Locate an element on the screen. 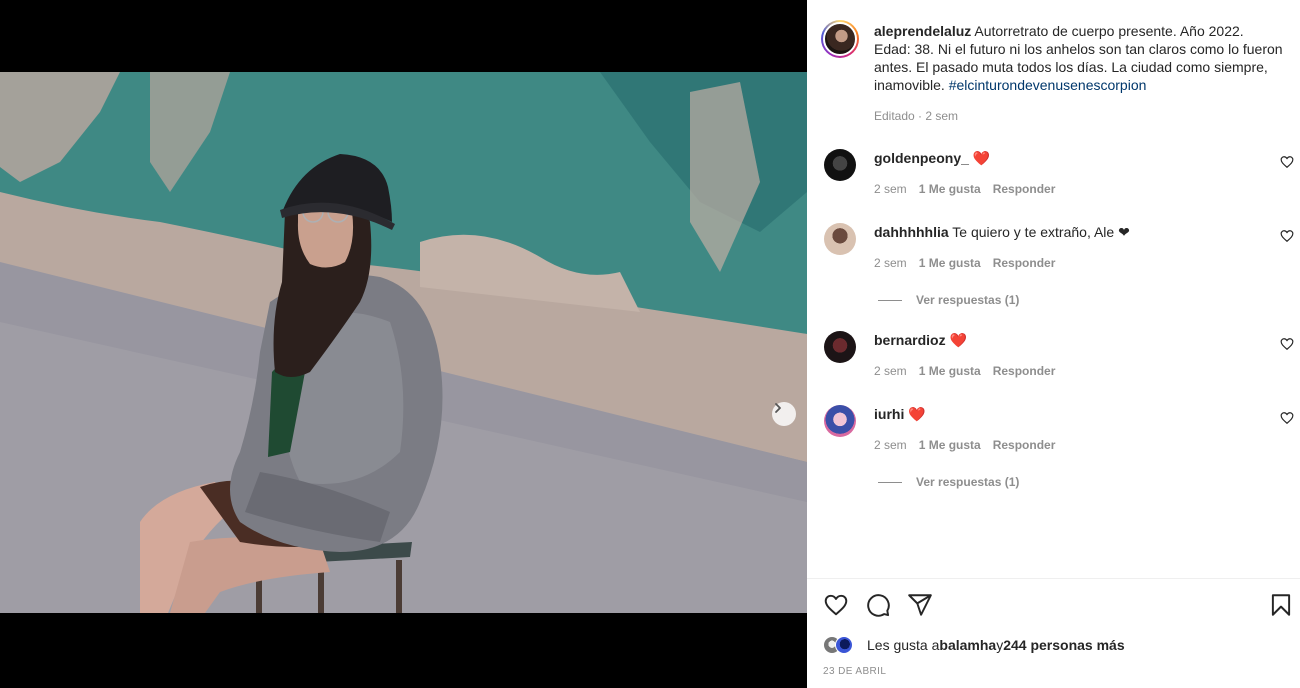 The height and width of the screenshot is (688, 1300). comment-text: iurhi ❤️ is located at coordinates (900, 414).